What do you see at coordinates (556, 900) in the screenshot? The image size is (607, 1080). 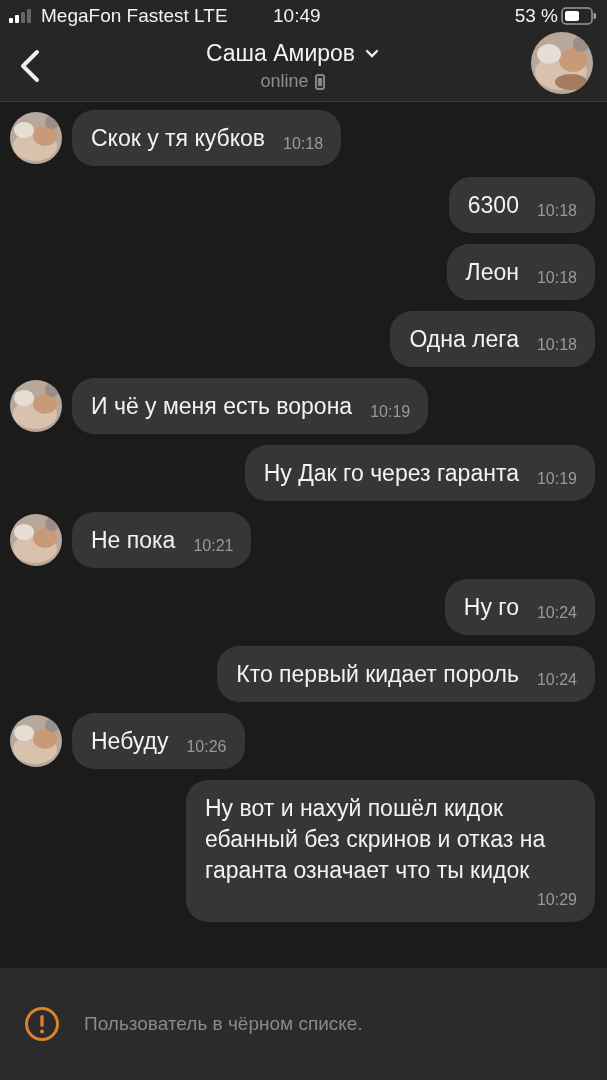 I see `message-time: 10:29` at bounding box center [556, 900].